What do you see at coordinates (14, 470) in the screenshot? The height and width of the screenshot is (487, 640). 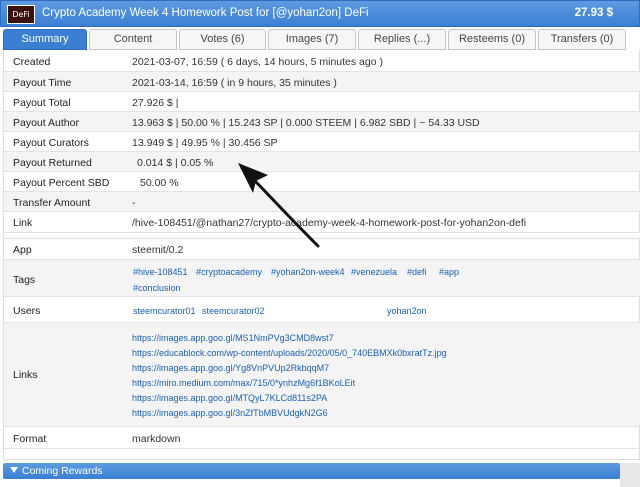 I see `collapse-triangle-icon` at bounding box center [14, 470].